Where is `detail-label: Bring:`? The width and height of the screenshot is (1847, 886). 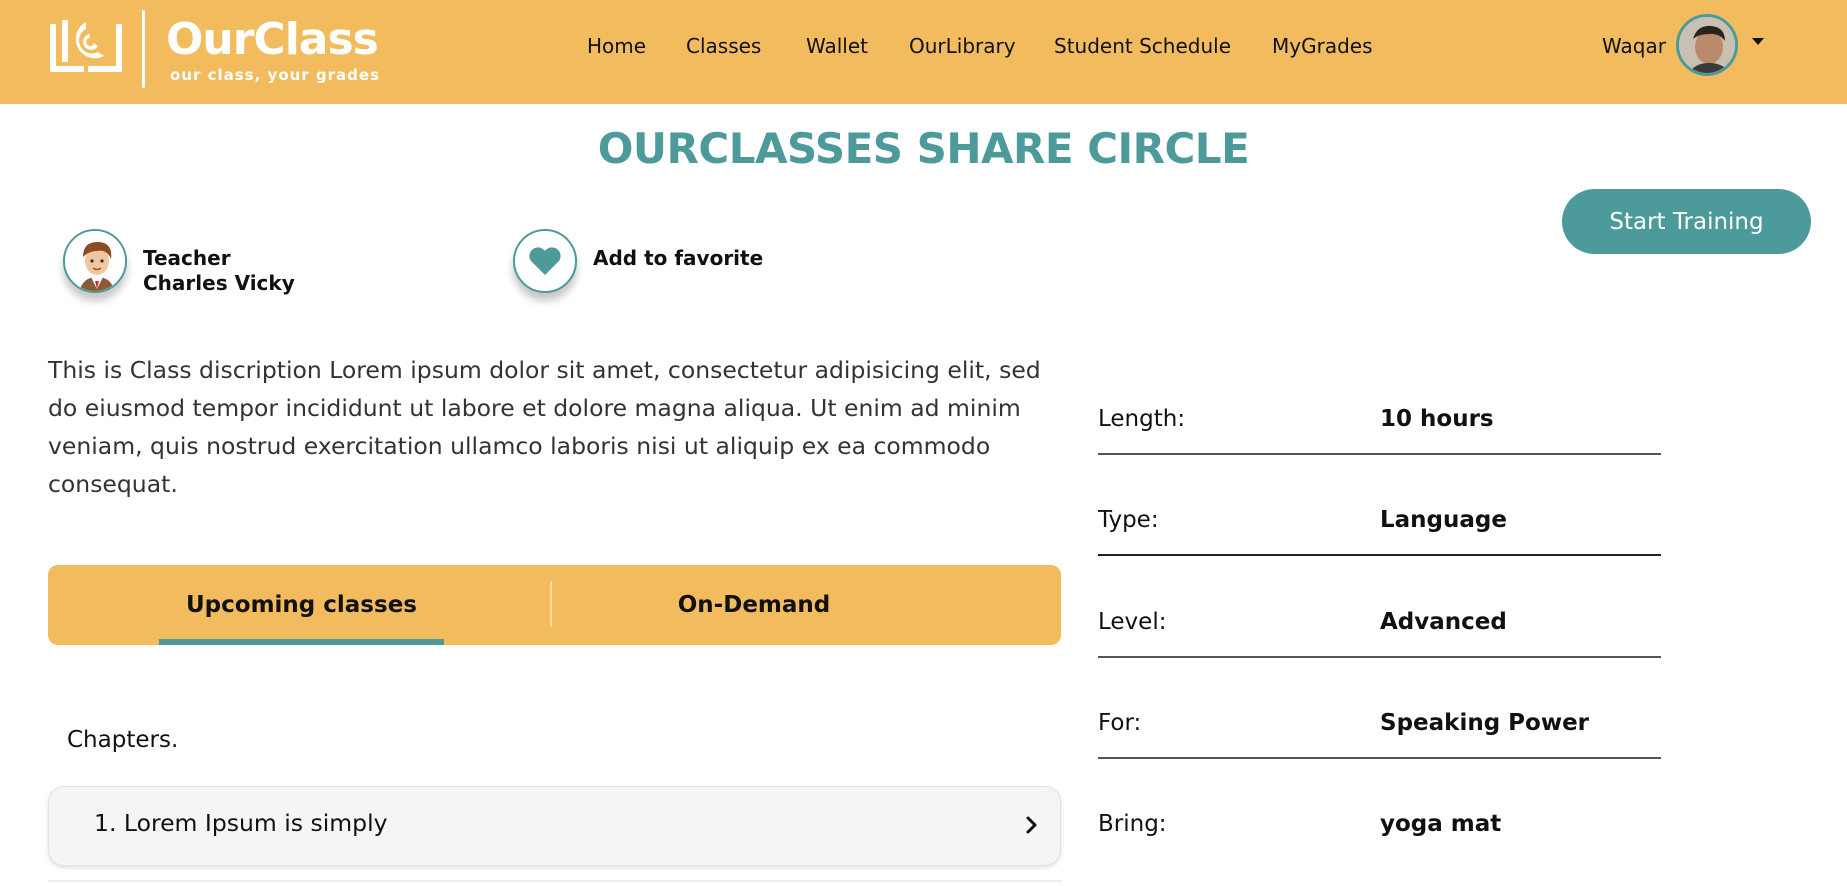
detail-label: Bring: is located at coordinates (1132, 824).